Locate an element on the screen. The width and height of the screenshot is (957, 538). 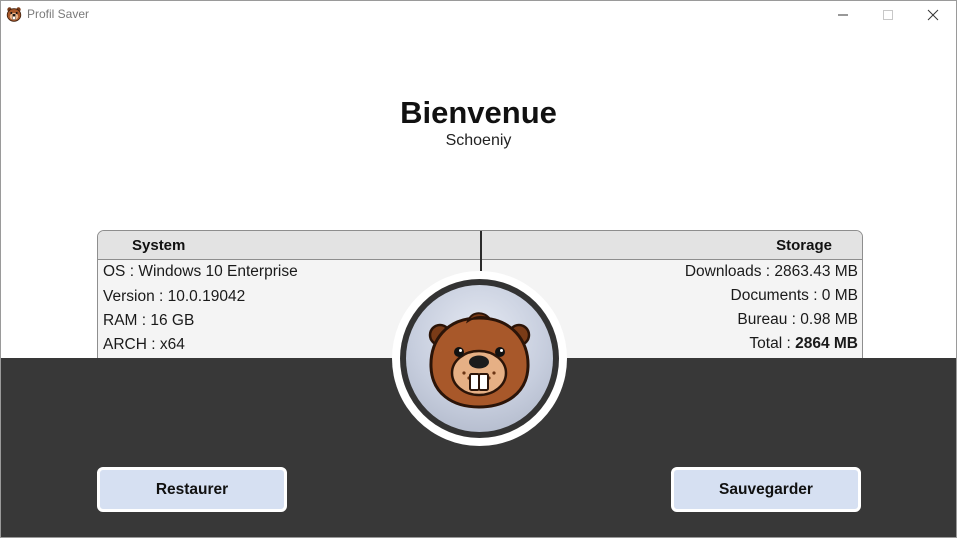
window-title: Profil Saver is located at coordinates (58, 14).